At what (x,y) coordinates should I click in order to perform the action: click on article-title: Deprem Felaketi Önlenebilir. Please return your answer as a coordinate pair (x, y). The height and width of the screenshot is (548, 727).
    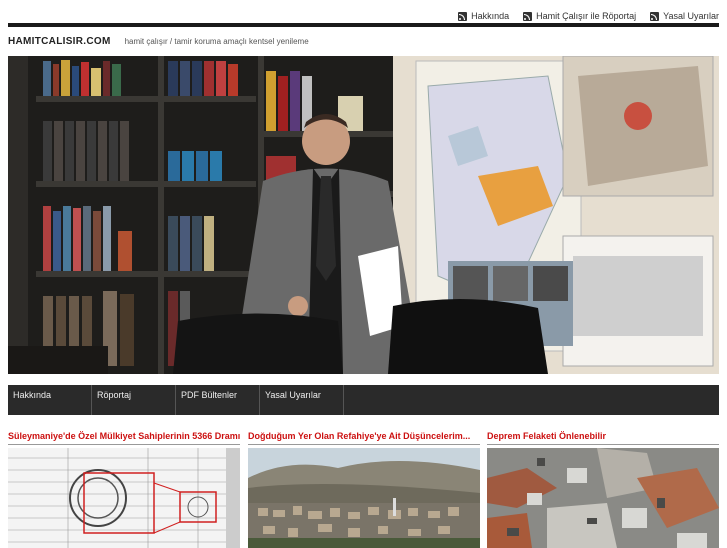
    Looking at the image, I should click on (603, 436).